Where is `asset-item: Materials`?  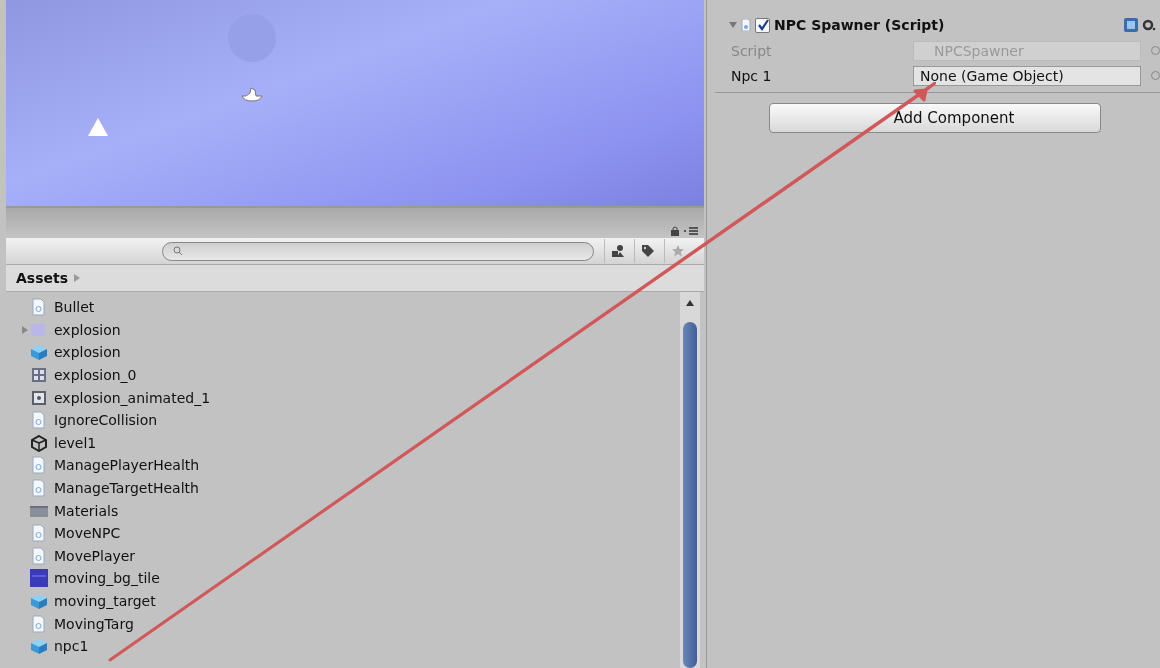 asset-item: Materials is located at coordinates (343, 510).